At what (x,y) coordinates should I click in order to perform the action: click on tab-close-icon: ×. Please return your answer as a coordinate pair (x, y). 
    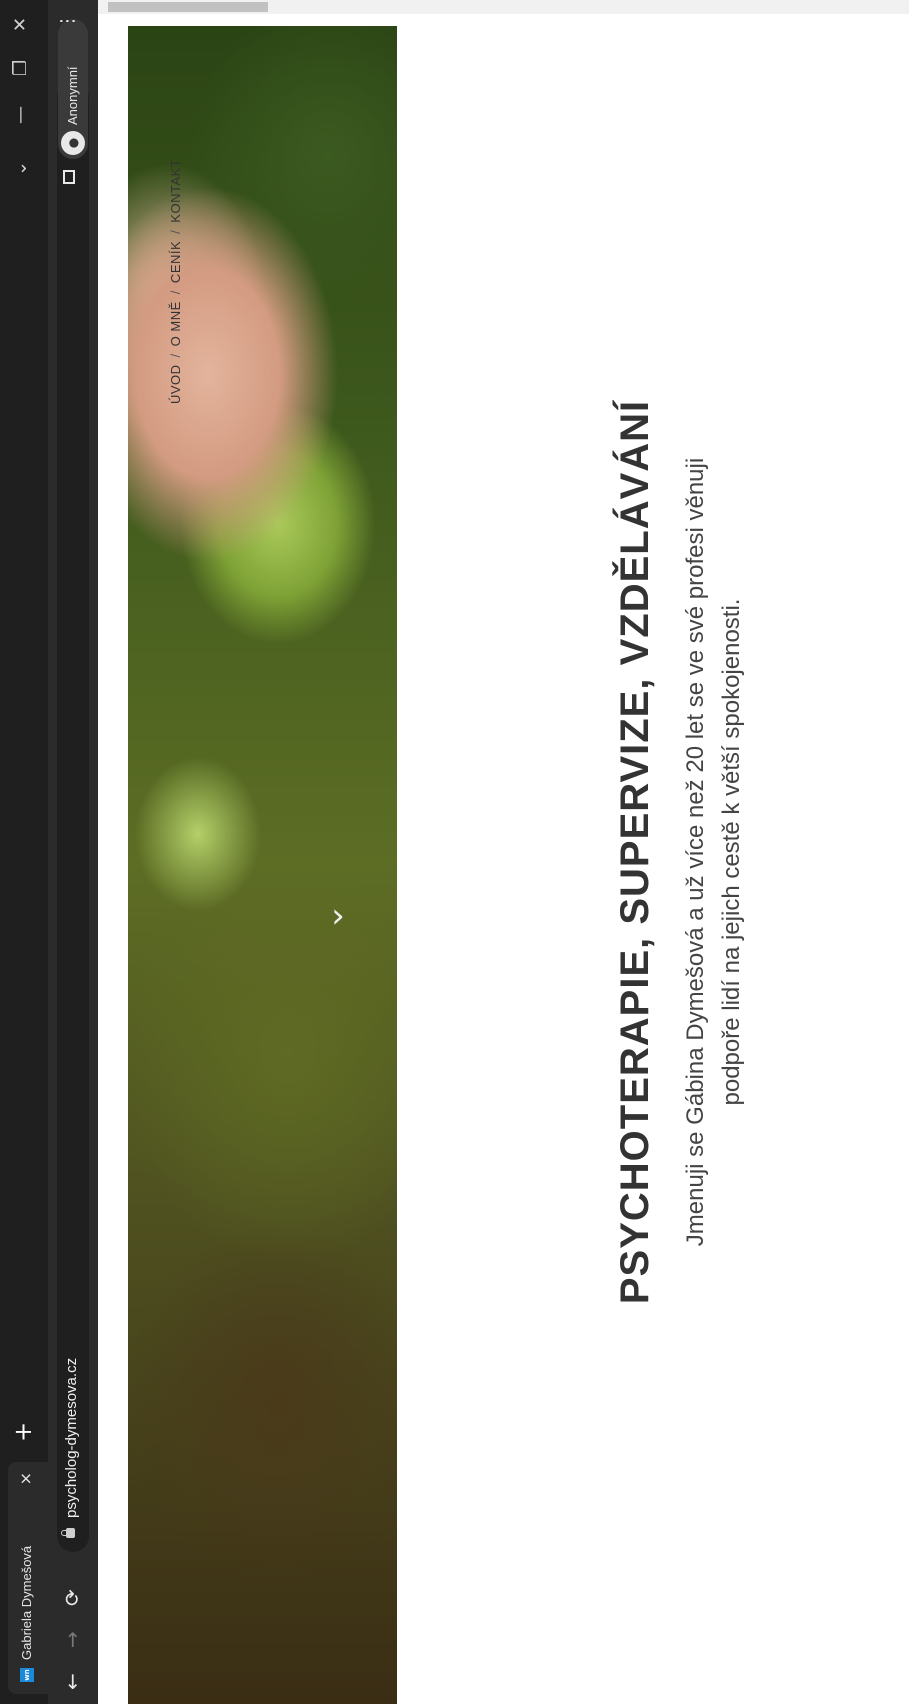
    Looking at the image, I should click on (25, 1478).